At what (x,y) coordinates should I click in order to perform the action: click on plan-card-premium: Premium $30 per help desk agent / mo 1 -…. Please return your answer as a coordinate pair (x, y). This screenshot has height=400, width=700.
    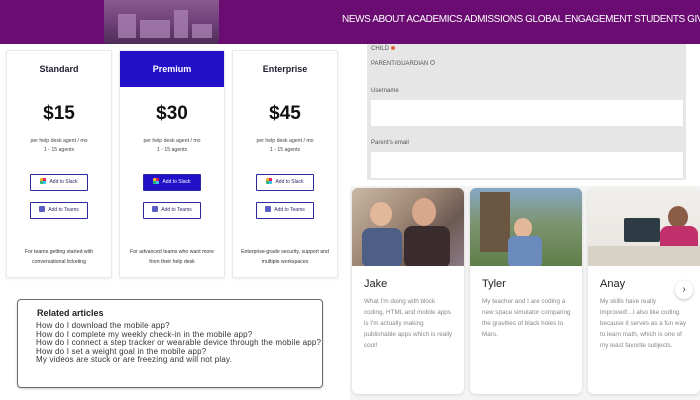
    Looking at the image, I should click on (172, 164).